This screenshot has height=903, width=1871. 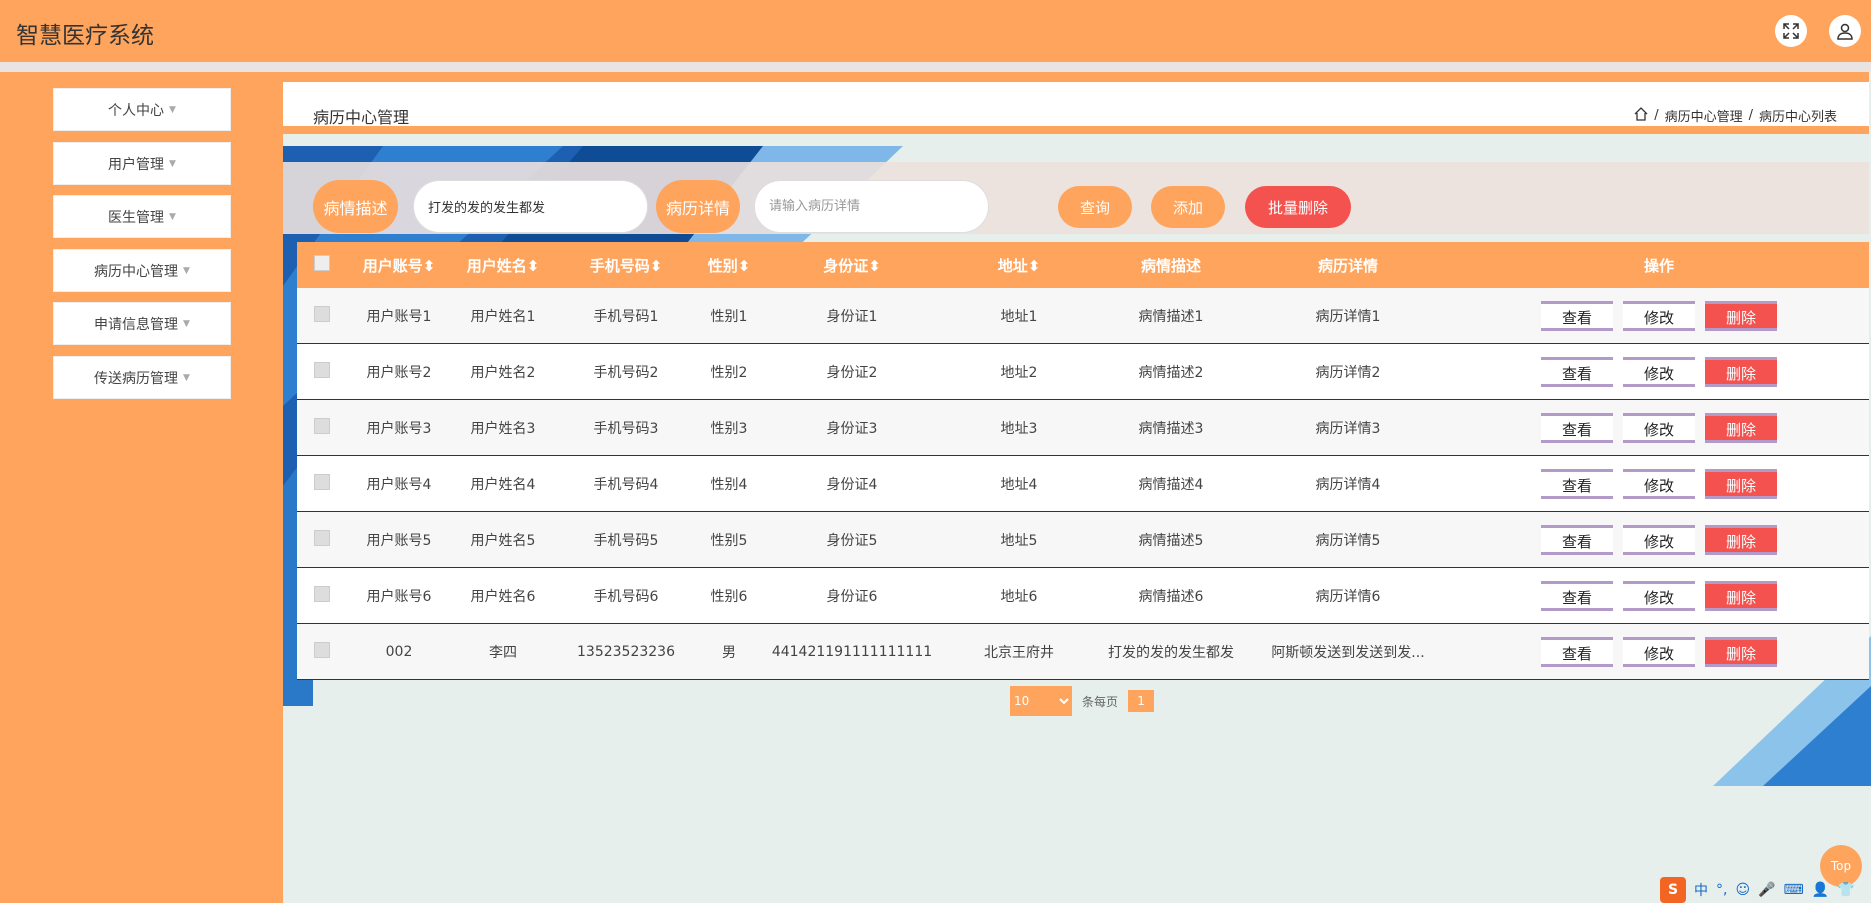 I want to click on condition-search-input, so click(x=530, y=206).